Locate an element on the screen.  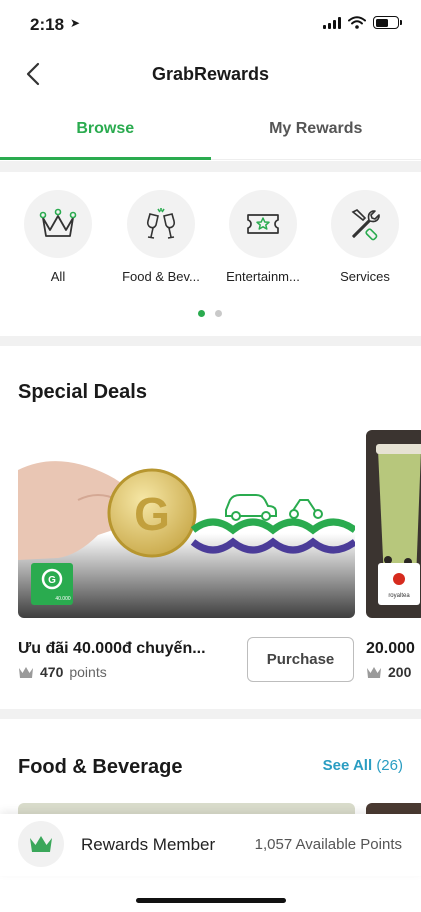
crown-icon is located at coordinates (58, 224).